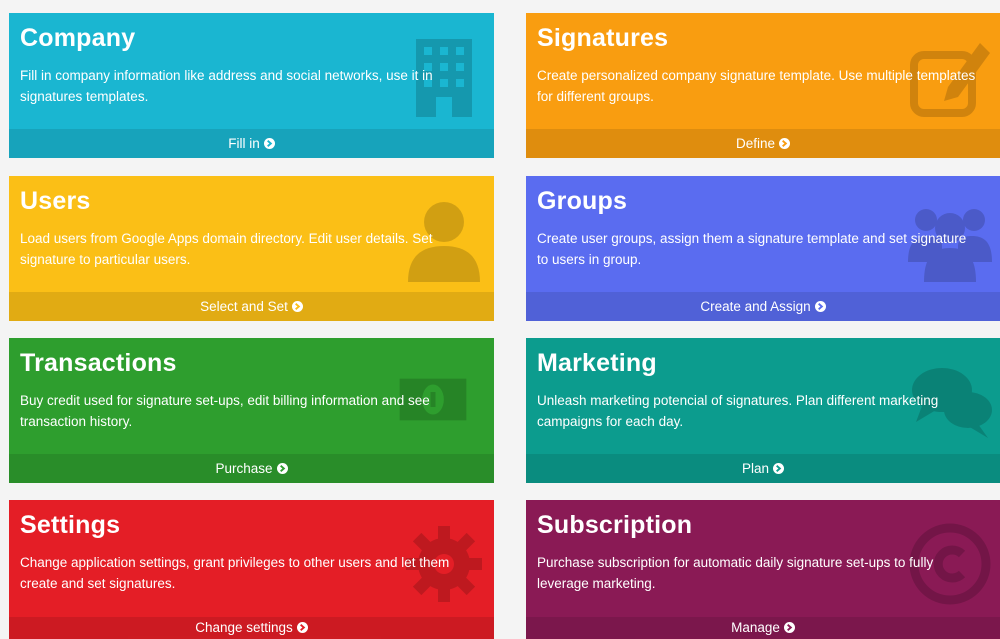 Image resolution: width=1000 pixels, height=639 pixels. I want to click on fill-in-button: Fill in, so click(251, 143).